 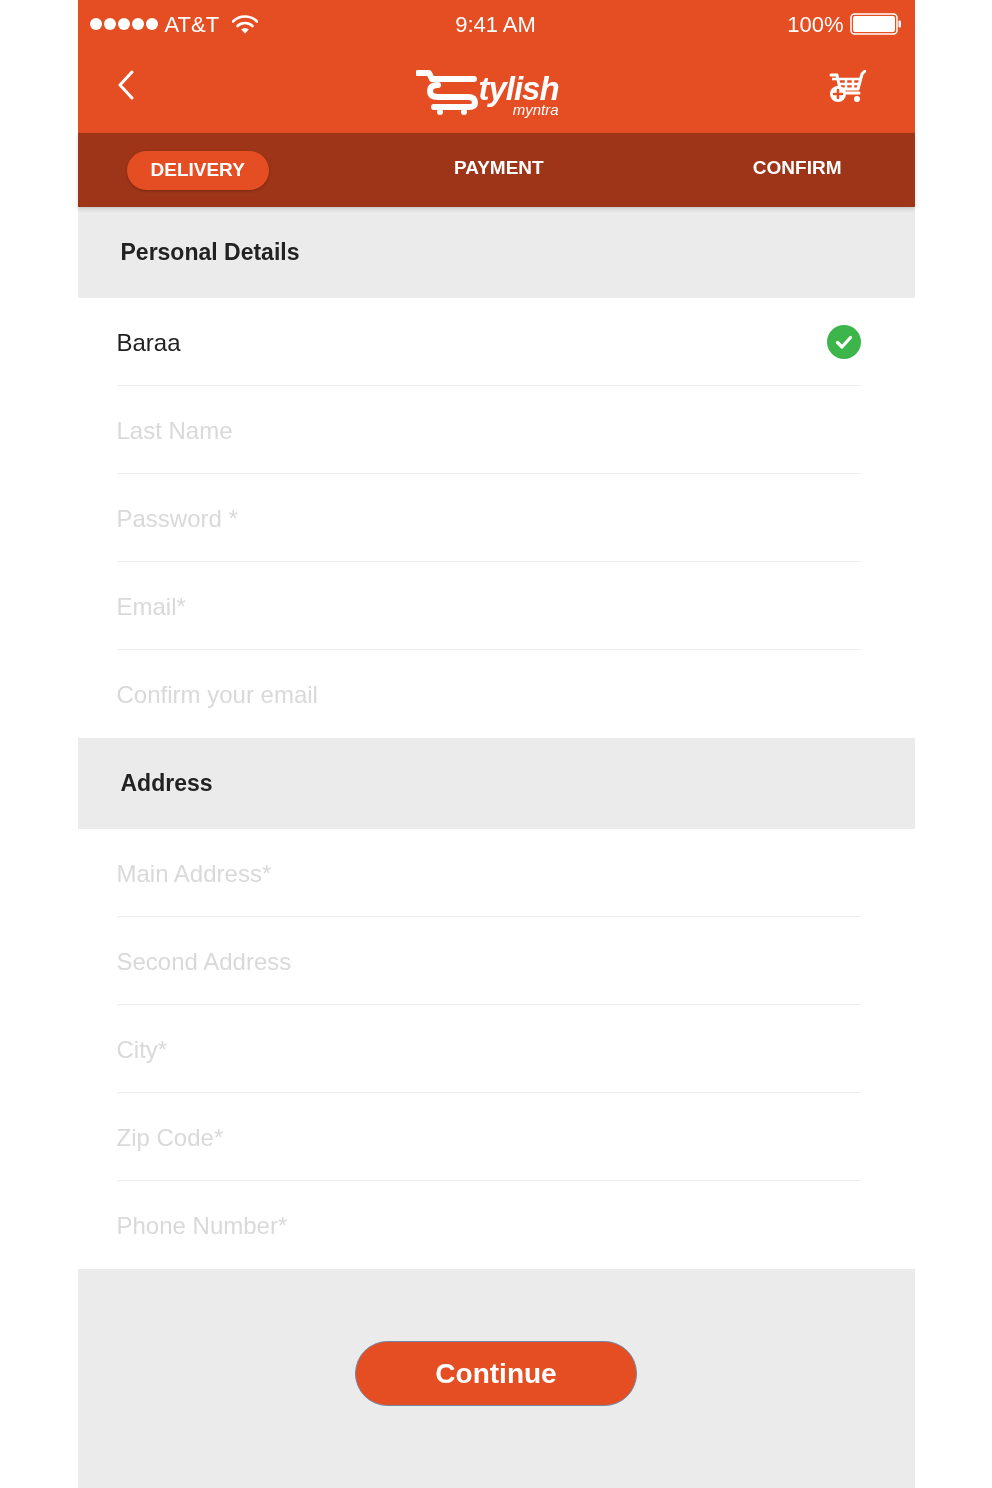 What do you see at coordinates (447, 91) in the screenshot?
I see `cart-logo-icon` at bounding box center [447, 91].